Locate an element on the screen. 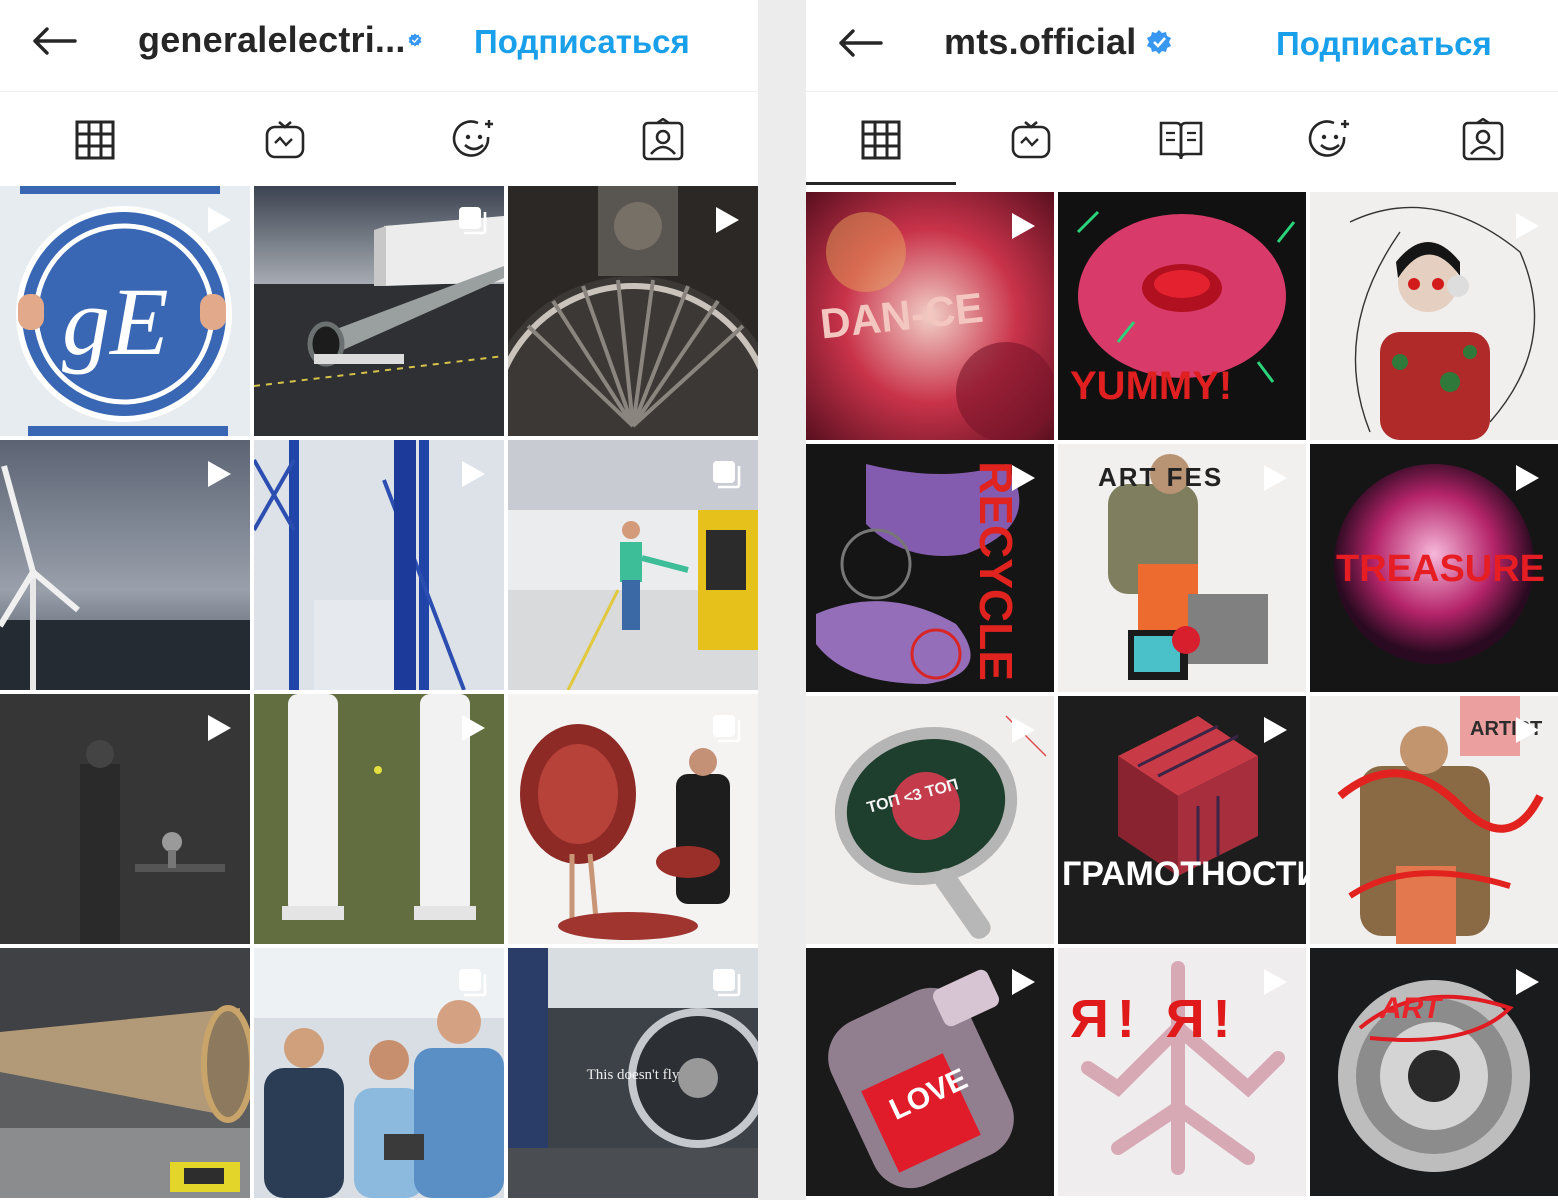 The width and height of the screenshot is (1558, 1200). blade-factory-image is located at coordinates (125, 1073).